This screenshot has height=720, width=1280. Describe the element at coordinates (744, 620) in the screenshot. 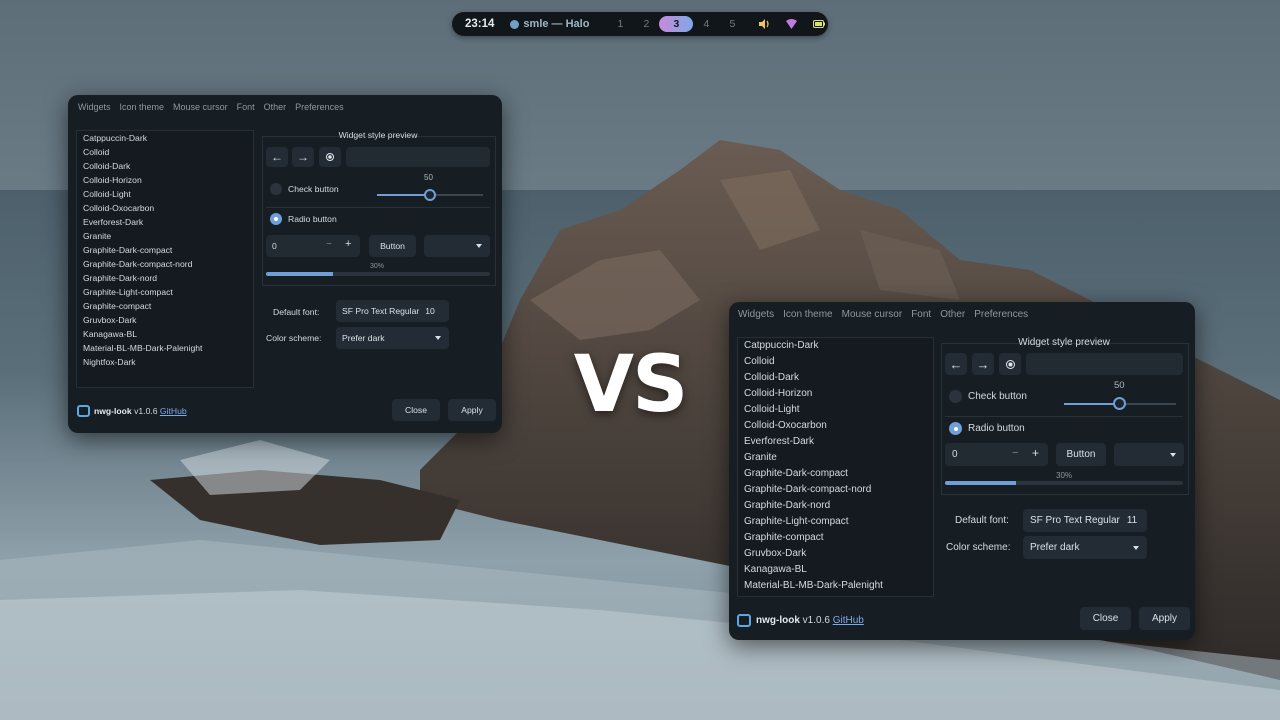

I see `nwg-look-logo-icon` at that location.